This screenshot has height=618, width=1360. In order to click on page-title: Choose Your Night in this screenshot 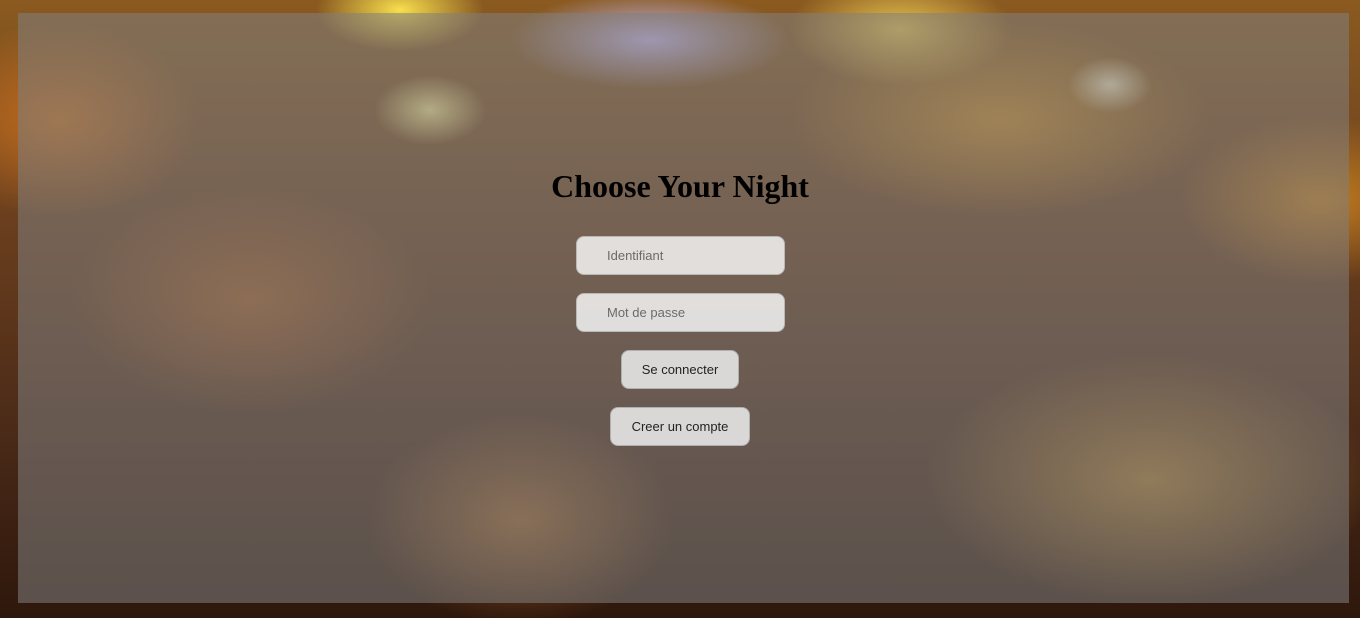, I will do `click(680, 186)`.